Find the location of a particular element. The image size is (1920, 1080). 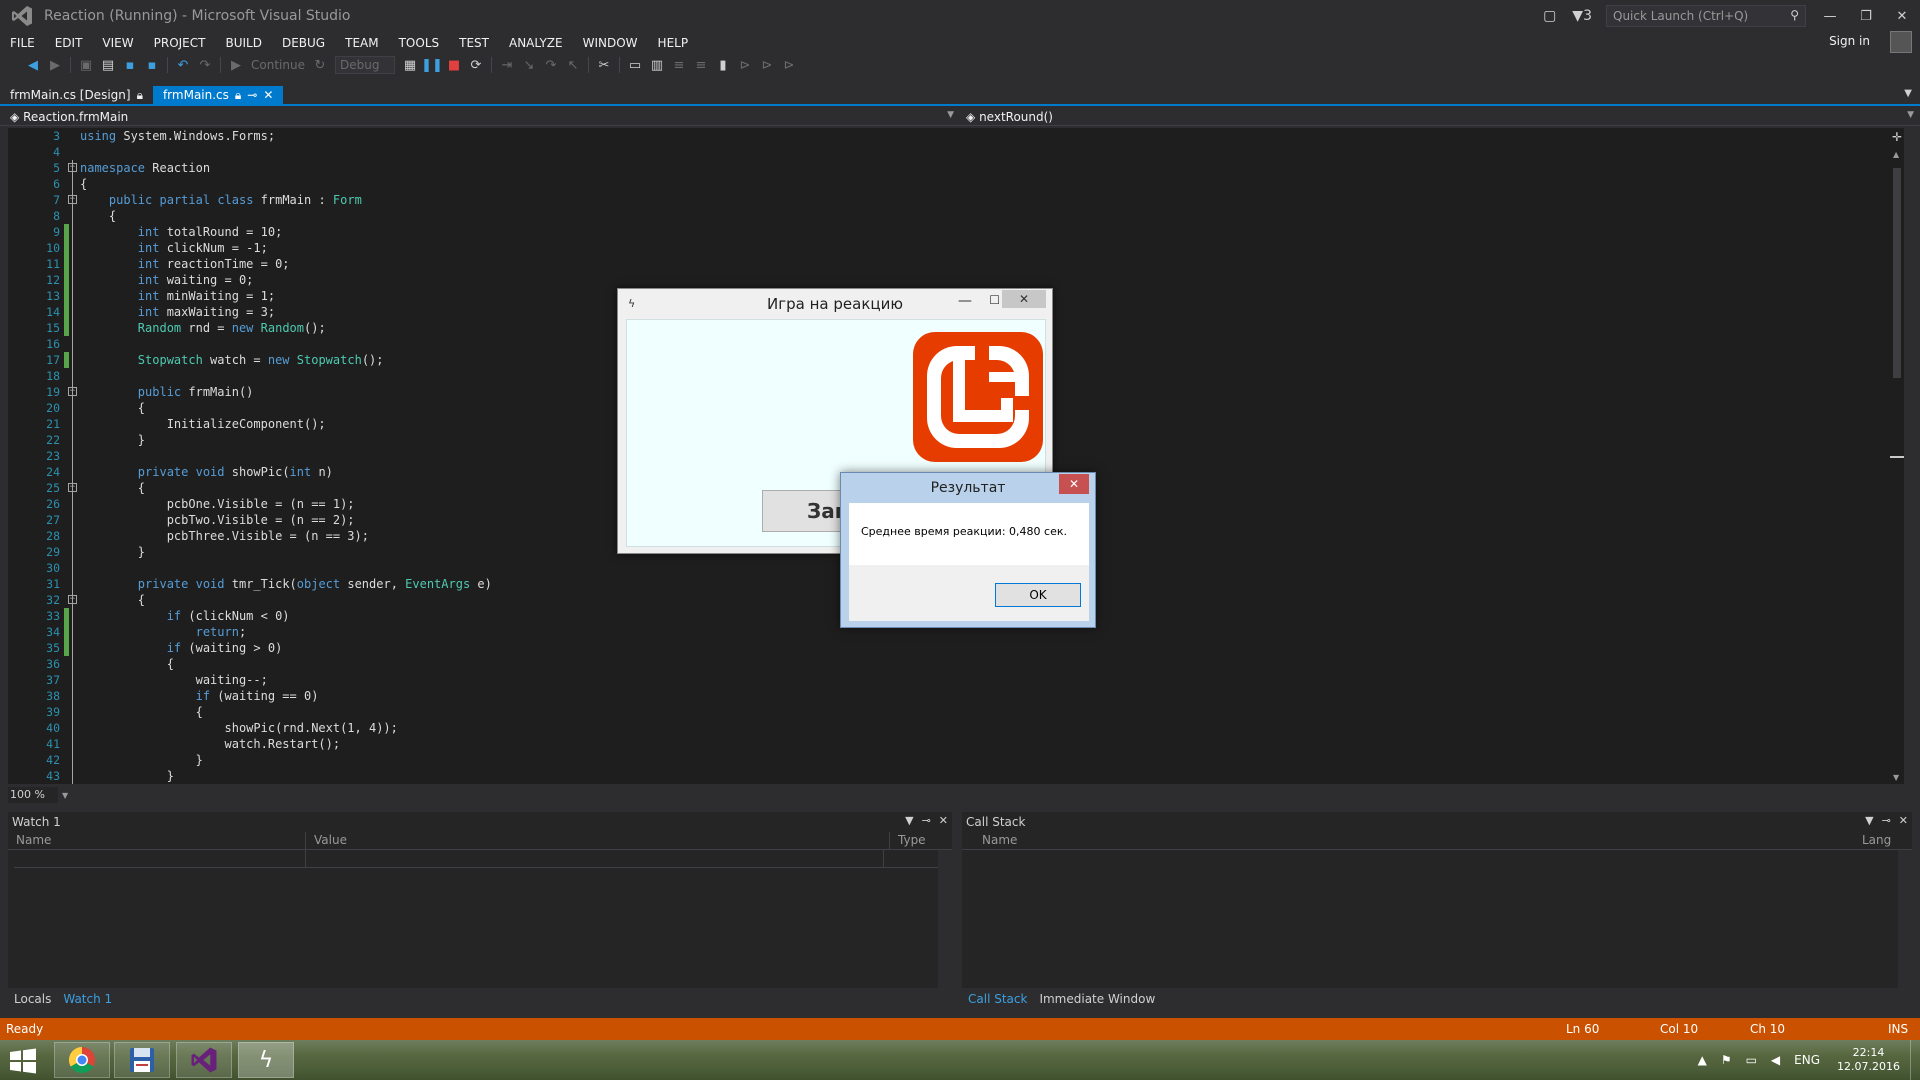

type-dropdown: ◈ Reaction.frmMain ▼ is located at coordinates (480, 116).